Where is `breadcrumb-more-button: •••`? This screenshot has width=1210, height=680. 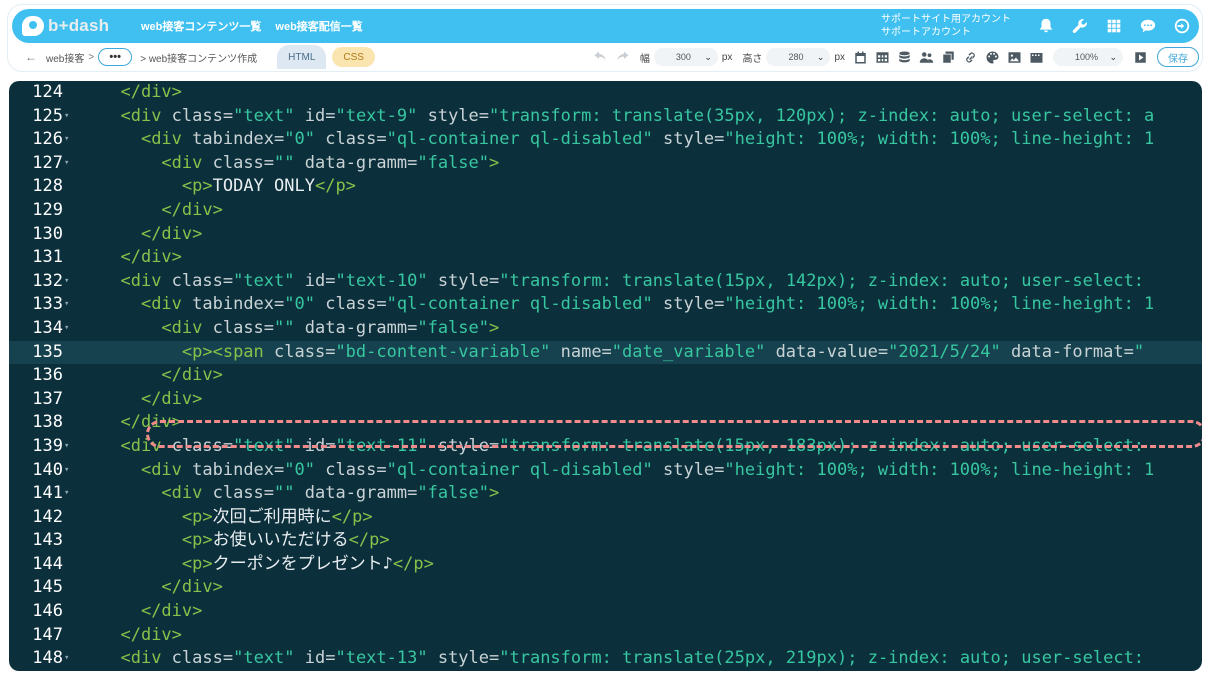
breadcrumb-more-button: ••• is located at coordinates (115, 57).